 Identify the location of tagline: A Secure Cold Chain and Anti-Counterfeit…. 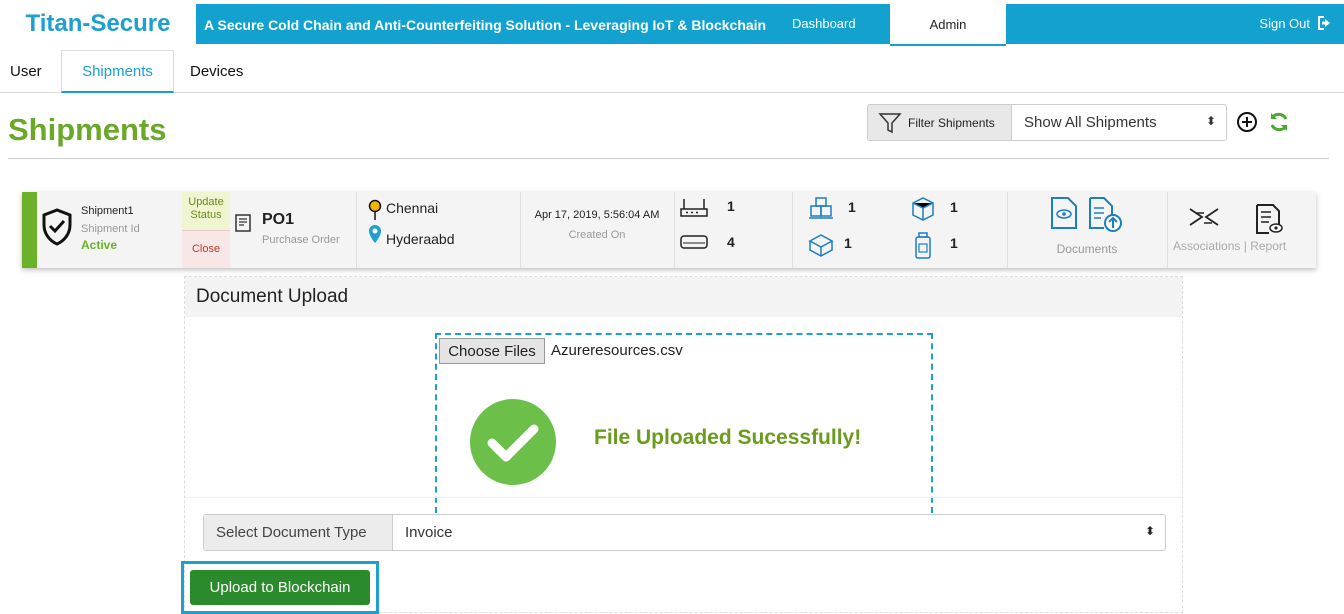
(485, 25).